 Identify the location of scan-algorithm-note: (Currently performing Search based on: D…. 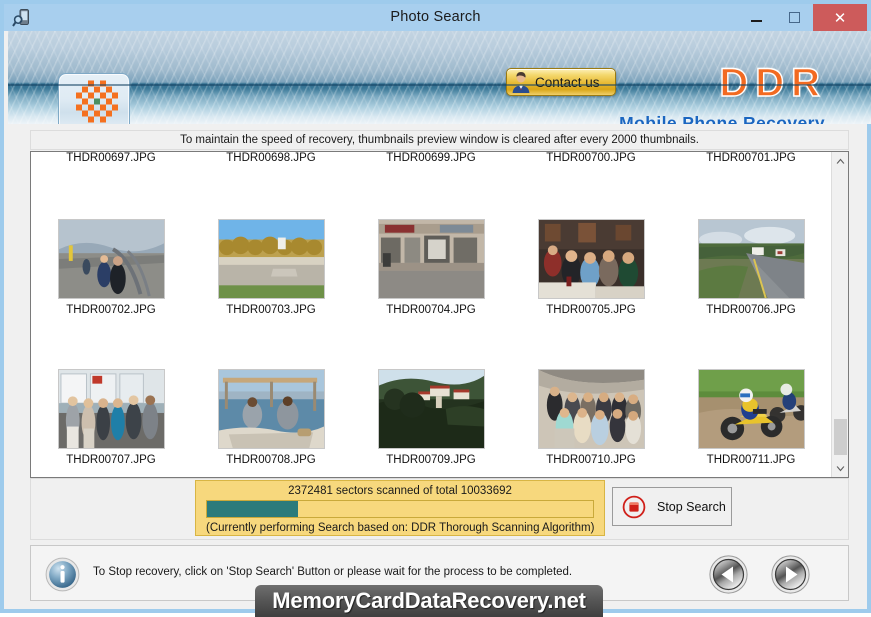
(400, 528).